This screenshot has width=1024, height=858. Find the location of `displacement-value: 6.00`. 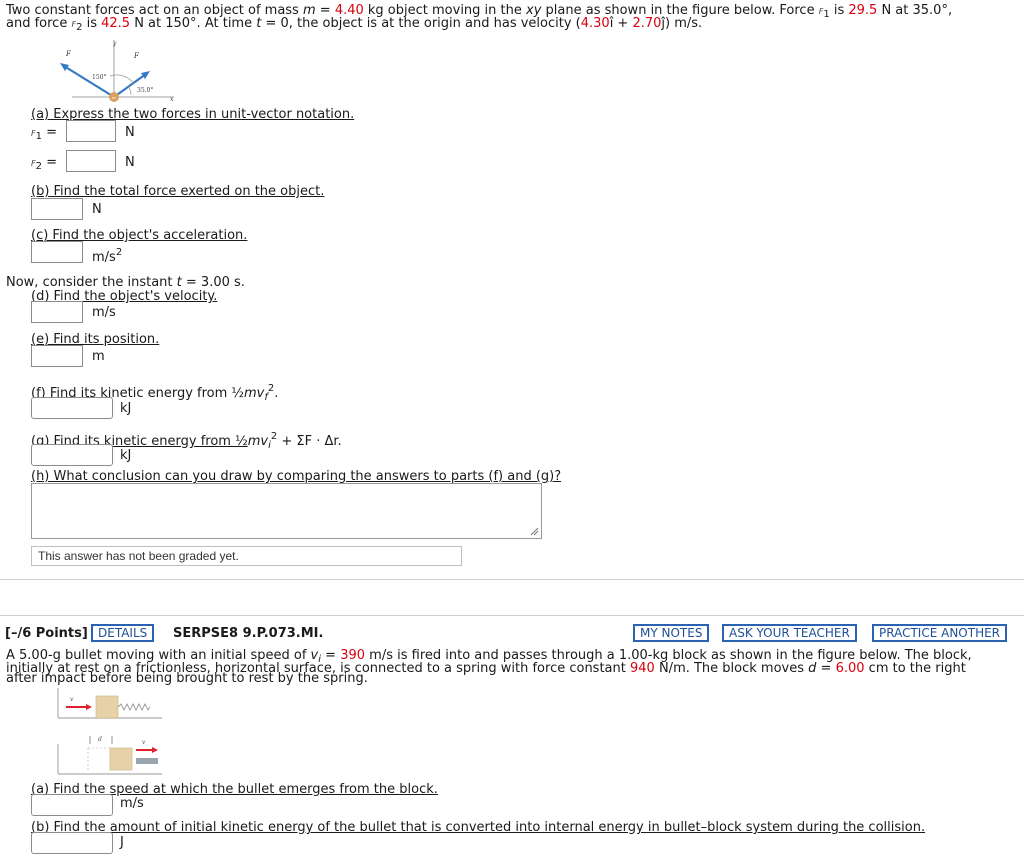

displacement-value: 6.00 is located at coordinates (850, 668).